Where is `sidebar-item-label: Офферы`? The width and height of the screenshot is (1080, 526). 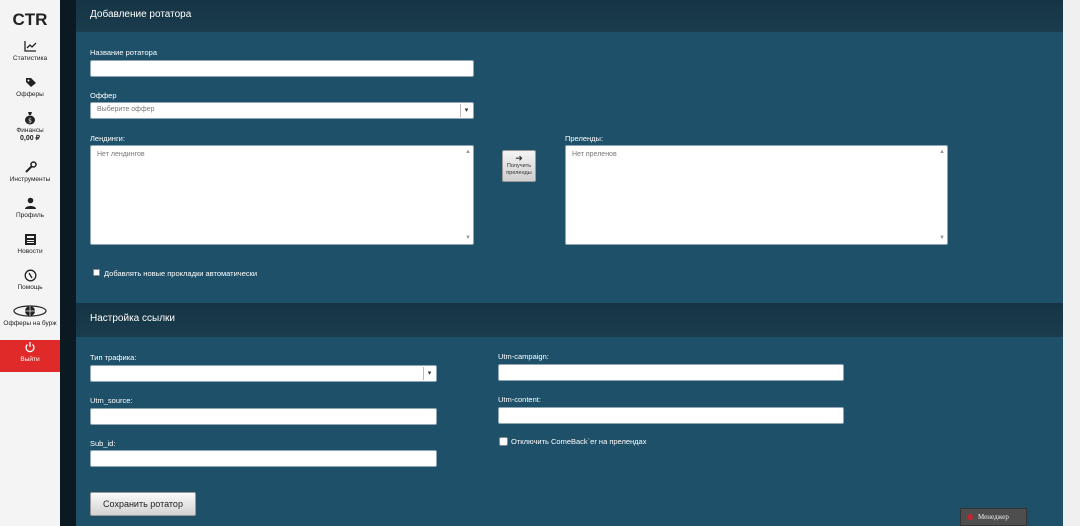
sidebar-item-label: Офферы is located at coordinates (30, 94).